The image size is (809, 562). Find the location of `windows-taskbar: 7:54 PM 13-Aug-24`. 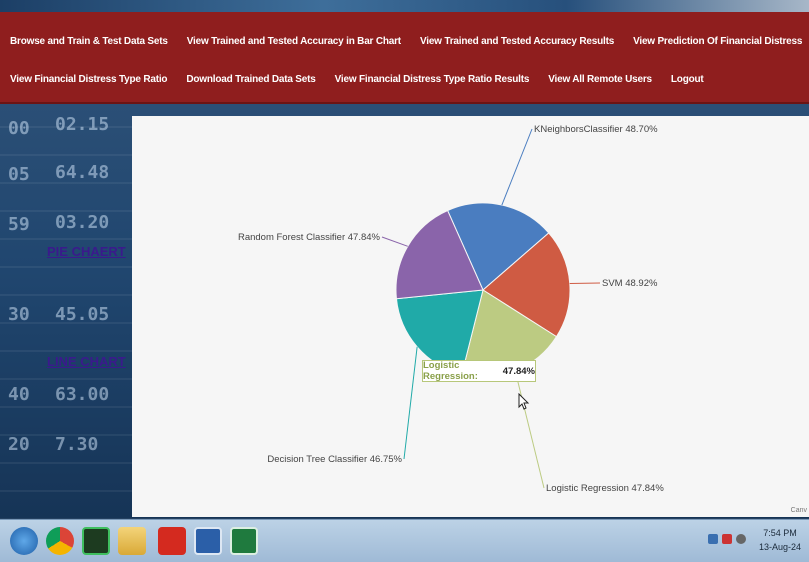

windows-taskbar: 7:54 PM 13-Aug-24 is located at coordinates (404, 540).